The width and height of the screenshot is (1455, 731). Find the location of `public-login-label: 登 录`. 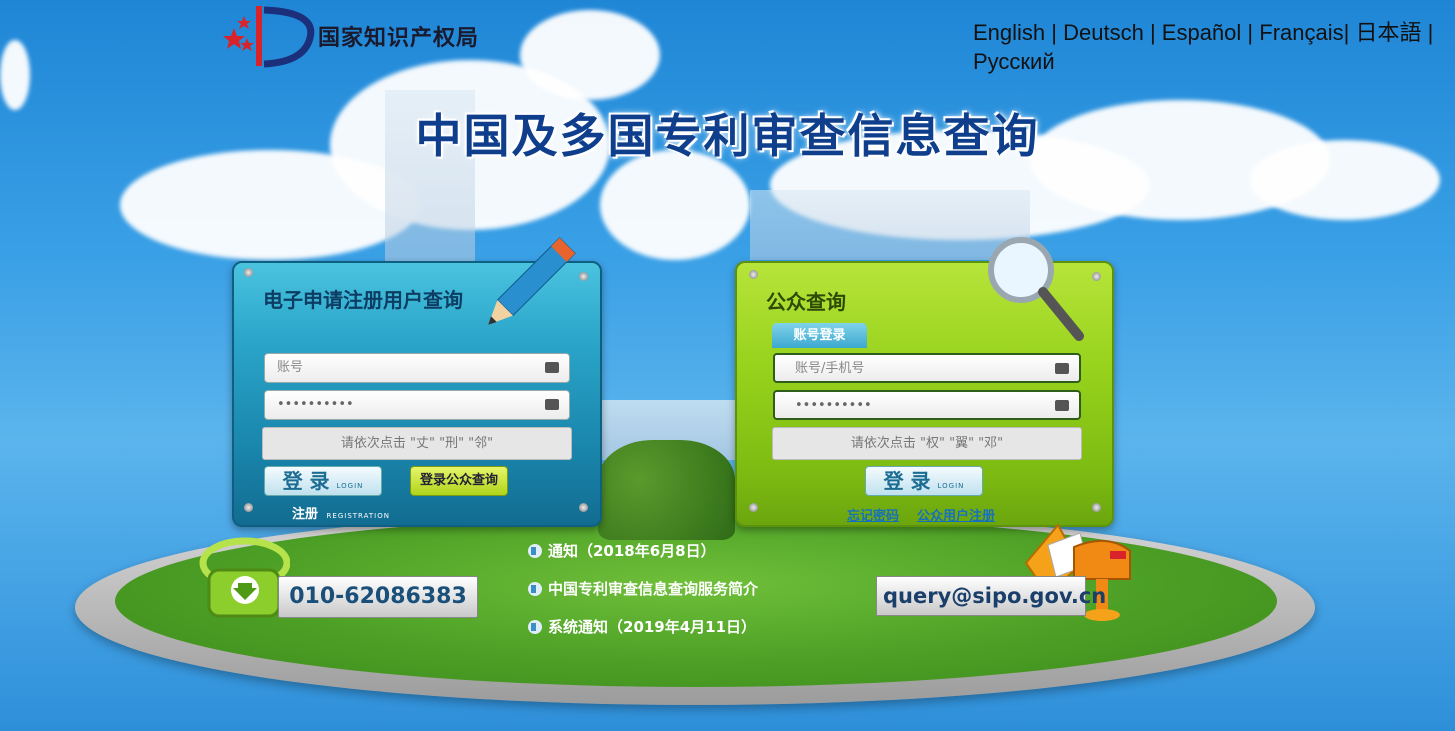

public-login-label: 登 录 is located at coordinates (907, 481).